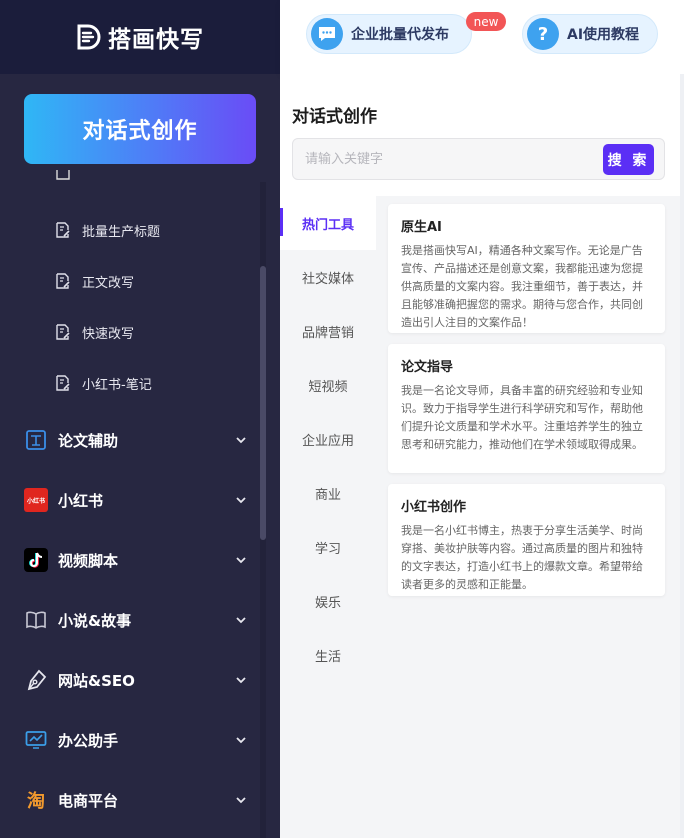 This screenshot has width=684, height=838. What do you see at coordinates (156, 40) in the screenshot?
I see `brand-name: 搭画快写` at bounding box center [156, 40].